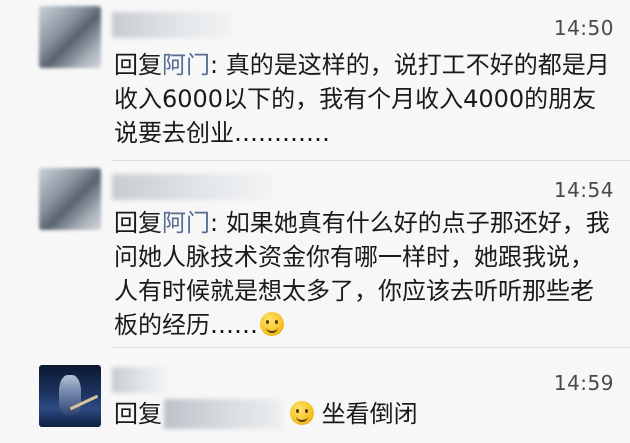 The image size is (630, 443). I want to click on comment-body: 坐看倒闭, so click(369, 414).